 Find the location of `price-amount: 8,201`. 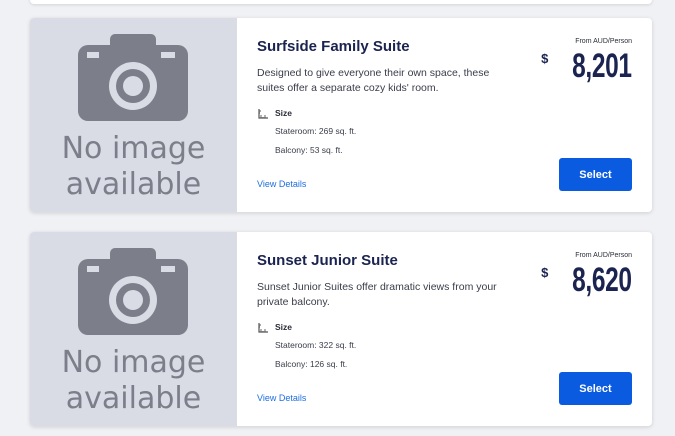

price-amount: 8,201 is located at coordinates (602, 66).